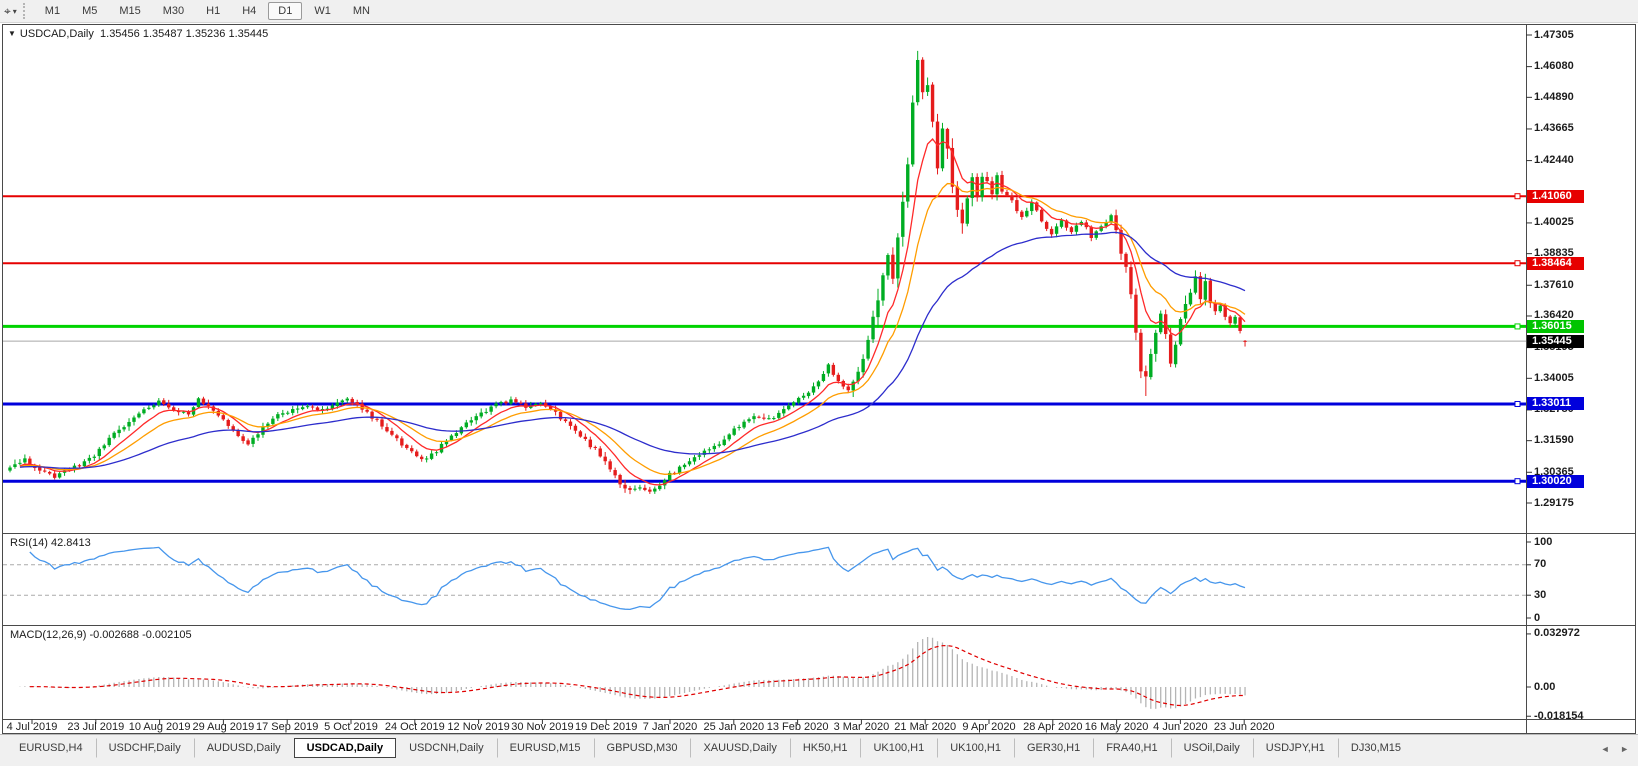 This screenshot has width=1638, height=766. What do you see at coordinates (1211, 748) in the screenshot?
I see `chart-tab-usoil-daily: USOil,Daily` at bounding box center [1211, 748].